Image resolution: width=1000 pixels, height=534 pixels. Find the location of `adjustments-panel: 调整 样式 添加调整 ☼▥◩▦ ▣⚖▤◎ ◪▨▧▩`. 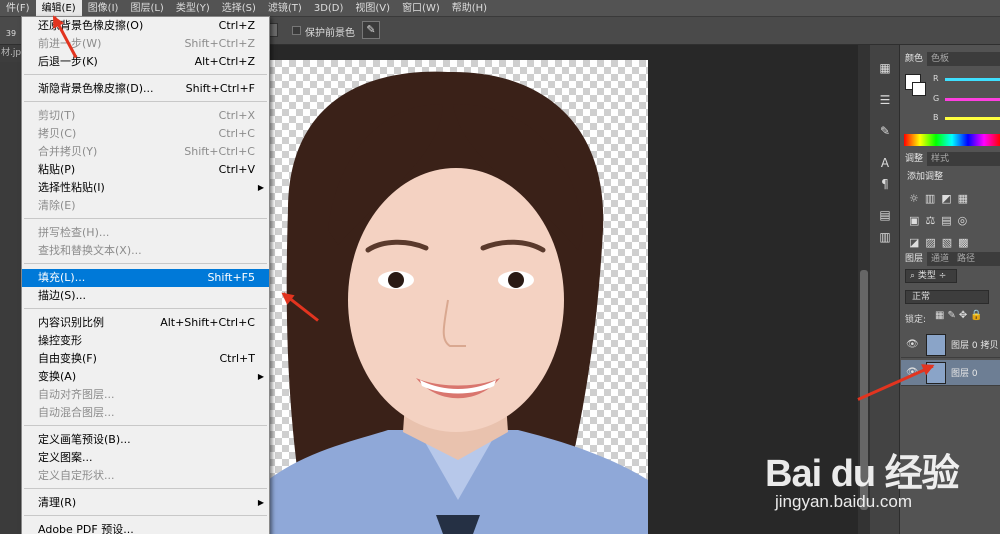

adjustments-panel: 调整 样式 添加调整 ☼▥◩▦ ▣⚖▤◎ ◪▨▧▩ is located at coordinates (950, 200).